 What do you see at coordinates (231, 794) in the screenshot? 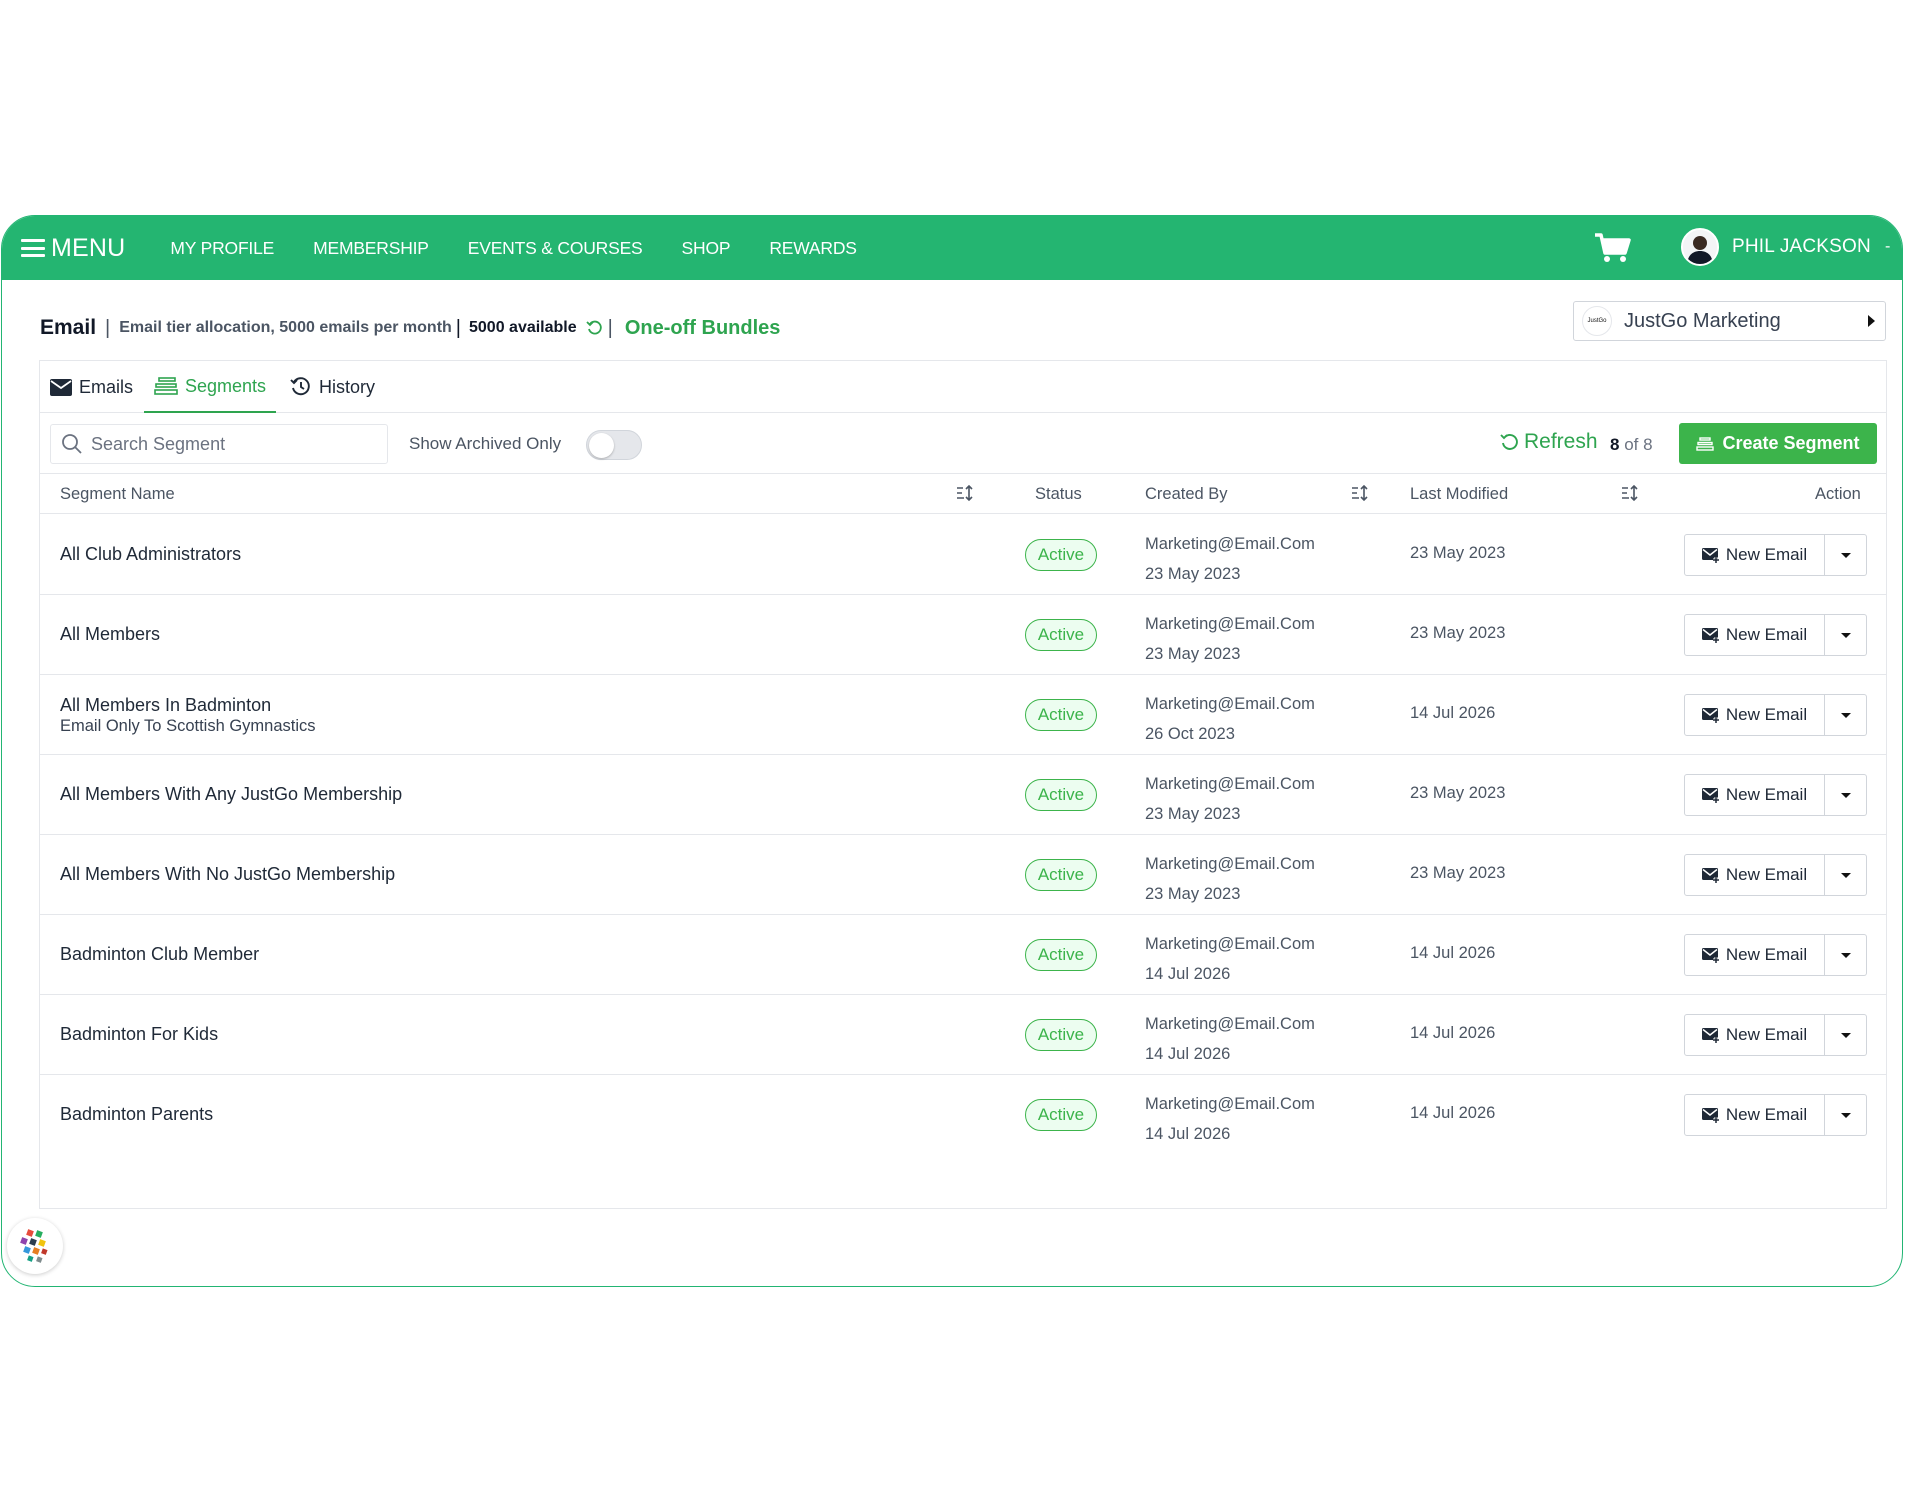
I see `segment-name: All Members With Any JustGo Membership` at bounding box center [231, 794].